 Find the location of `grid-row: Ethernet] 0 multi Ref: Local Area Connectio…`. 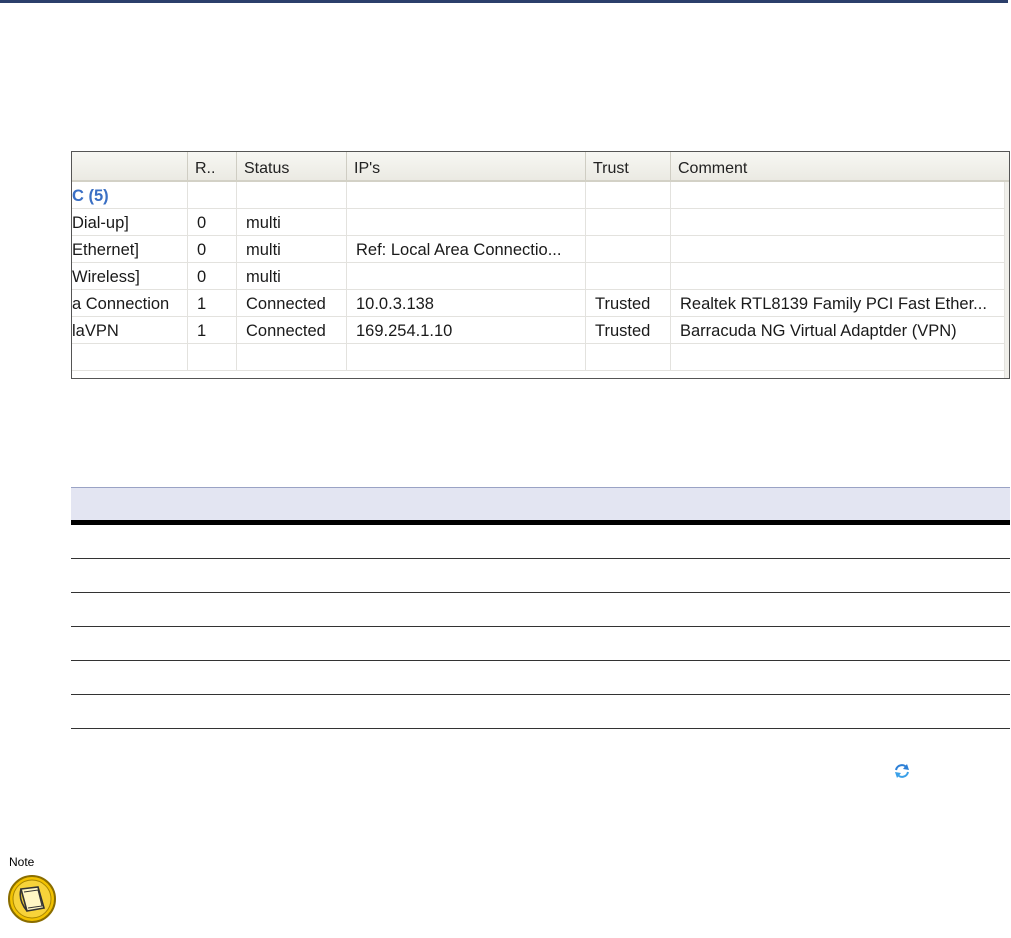

grid-row: Ethernet] 0 multi Ref: Local Area Connectio… is located at coordinates (540, 249).